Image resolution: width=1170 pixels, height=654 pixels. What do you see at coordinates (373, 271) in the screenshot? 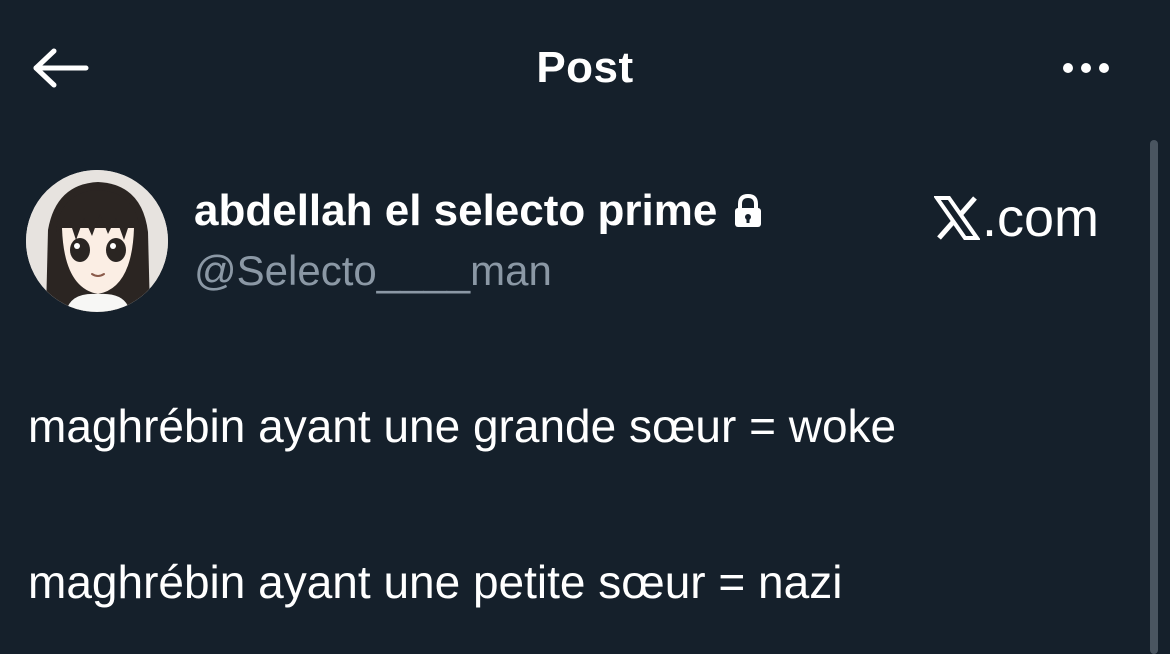
I see `author-handle: @Selecto____man` at bounding box center [373, 271].